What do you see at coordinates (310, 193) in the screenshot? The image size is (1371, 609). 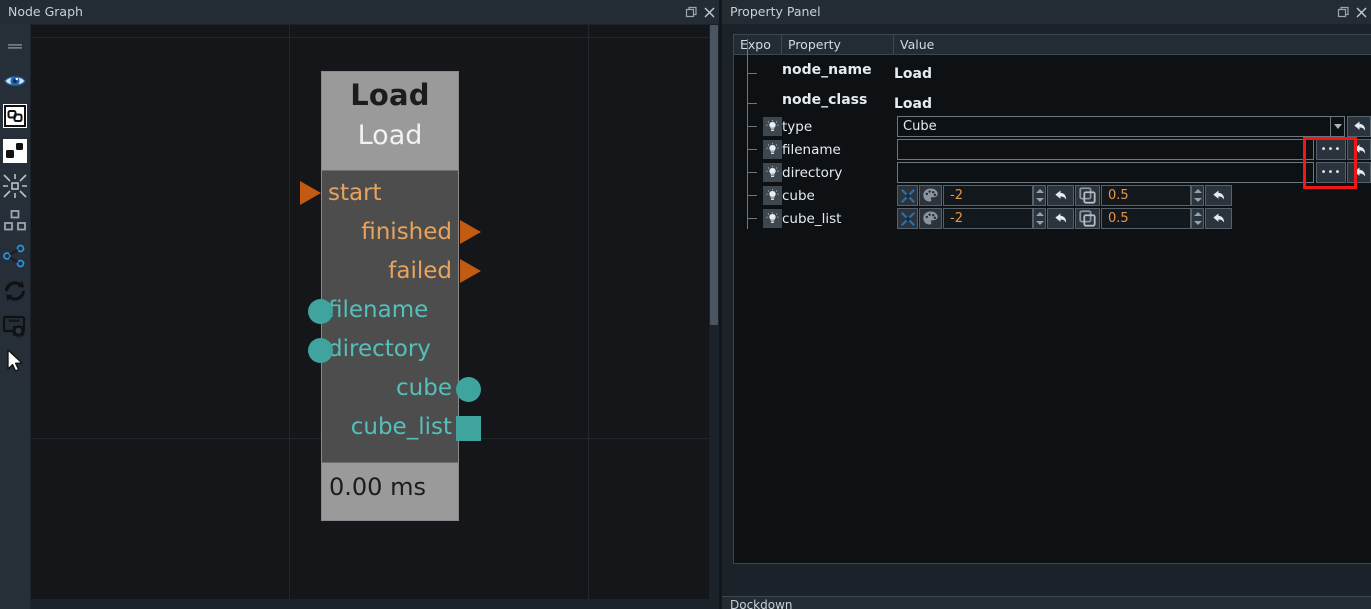 I see `port-connector-start` at bounding box center [310, 193].